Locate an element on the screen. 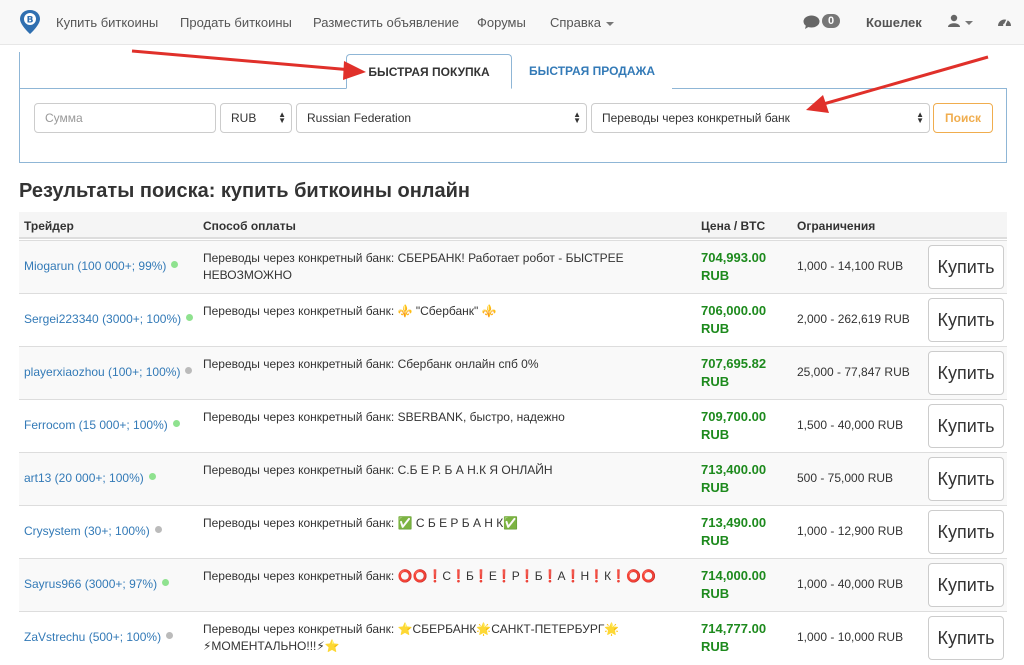 The width and height of the screenshot is (1024, 665). annotation-arrows is located at coordinates (560, 81).